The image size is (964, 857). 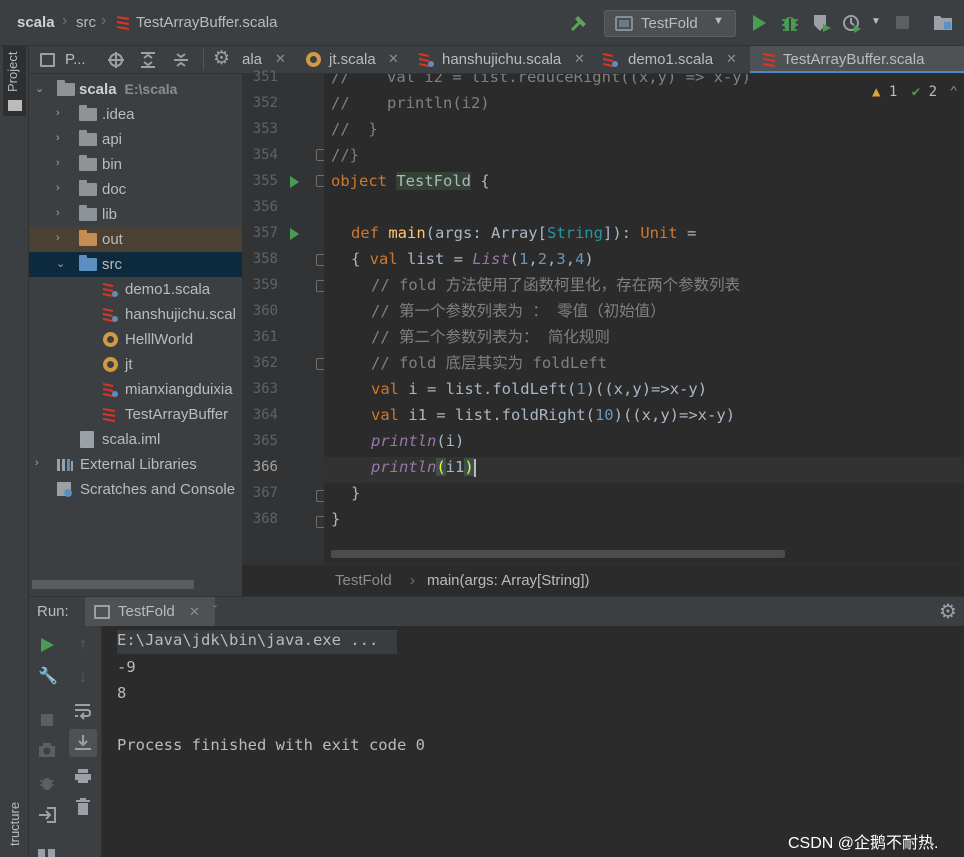 What do you see at coordinates (670, 23) in the screenshot?
I see `run-configuration-select: TestFold ▼` at bounding box center [670, 23].